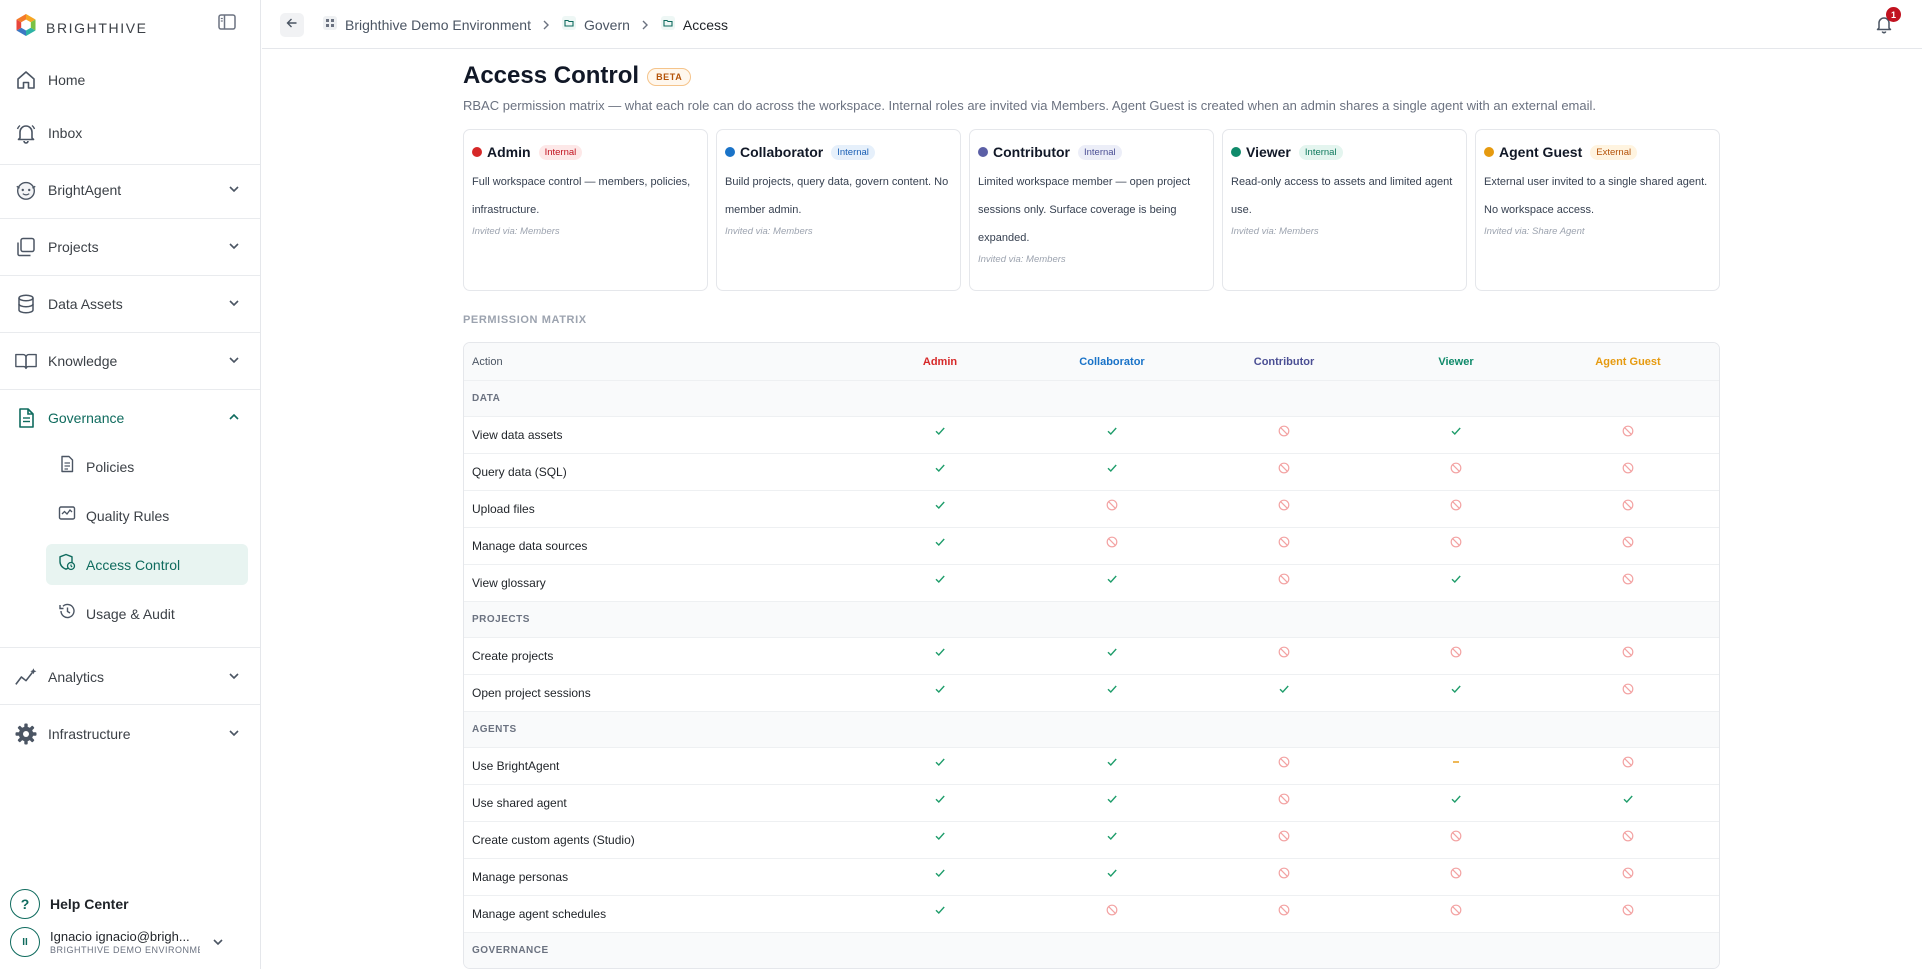  What do you see at coordinates (227, 24) in the screenshot?
I see `collapse-sidebar-button` at bounding box center [227, 24].